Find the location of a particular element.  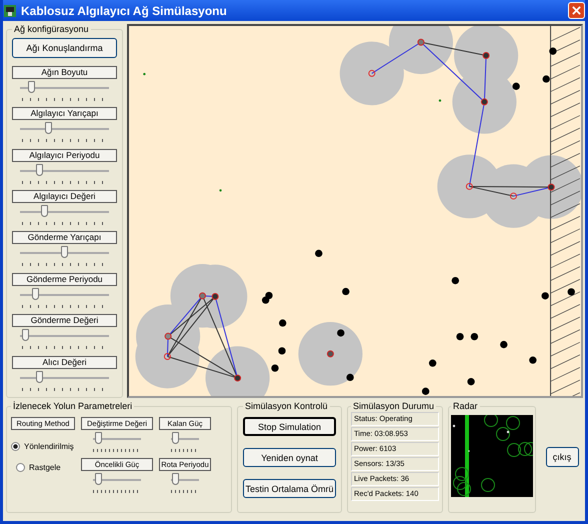

deploy-button: Ağı Konuşlandırma is located at coordinates (64, 48).